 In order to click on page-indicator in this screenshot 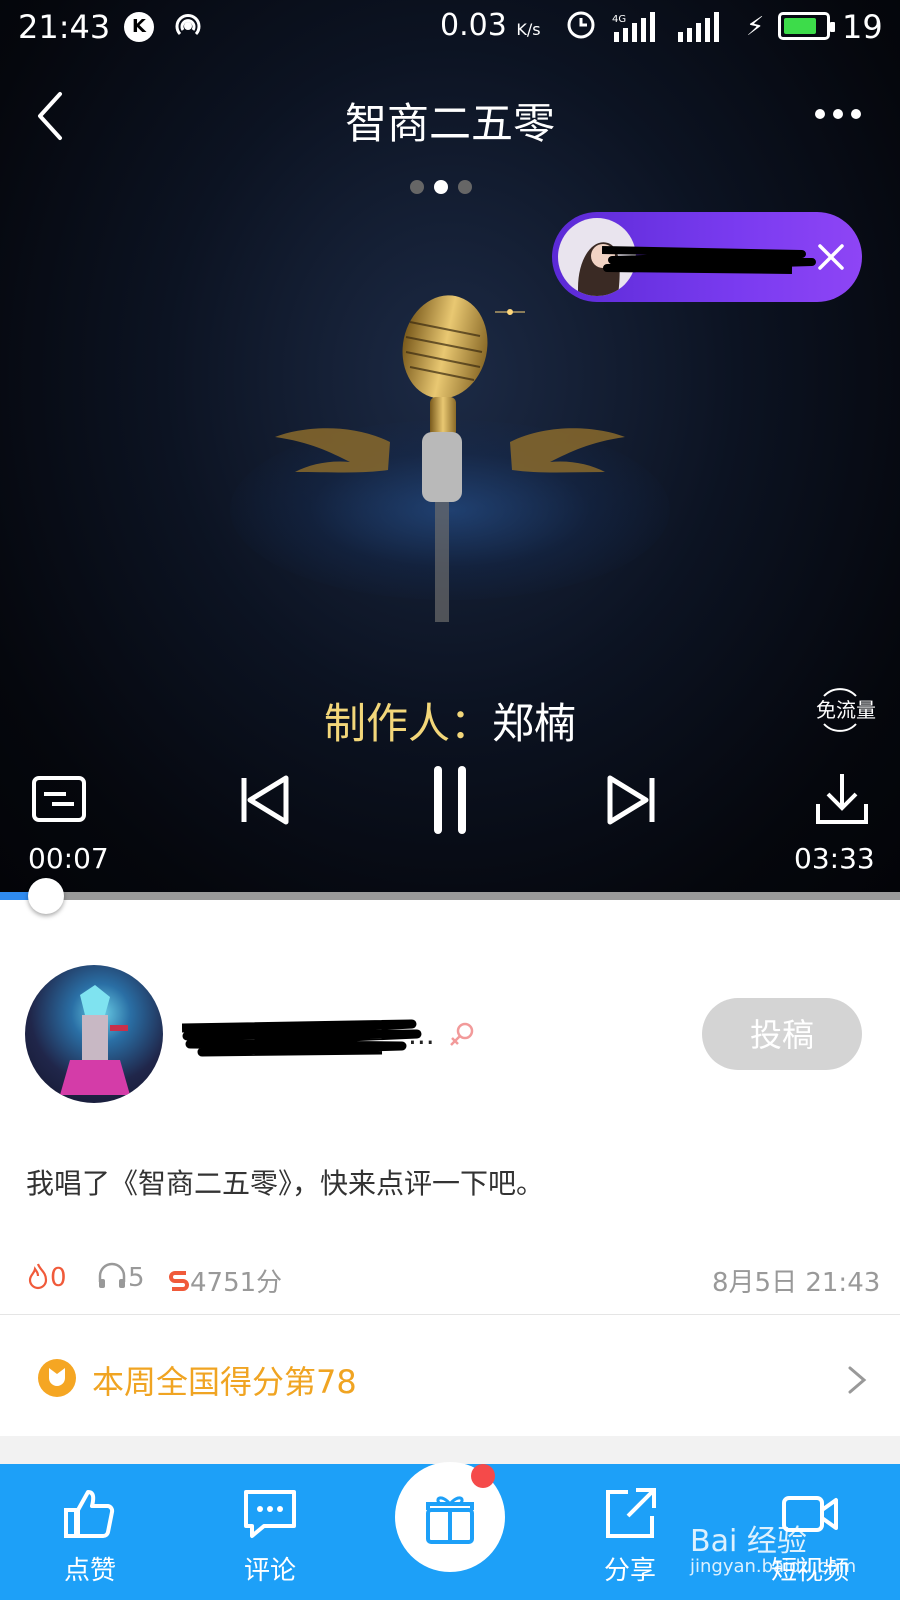, I will do `click(443, 188)`.